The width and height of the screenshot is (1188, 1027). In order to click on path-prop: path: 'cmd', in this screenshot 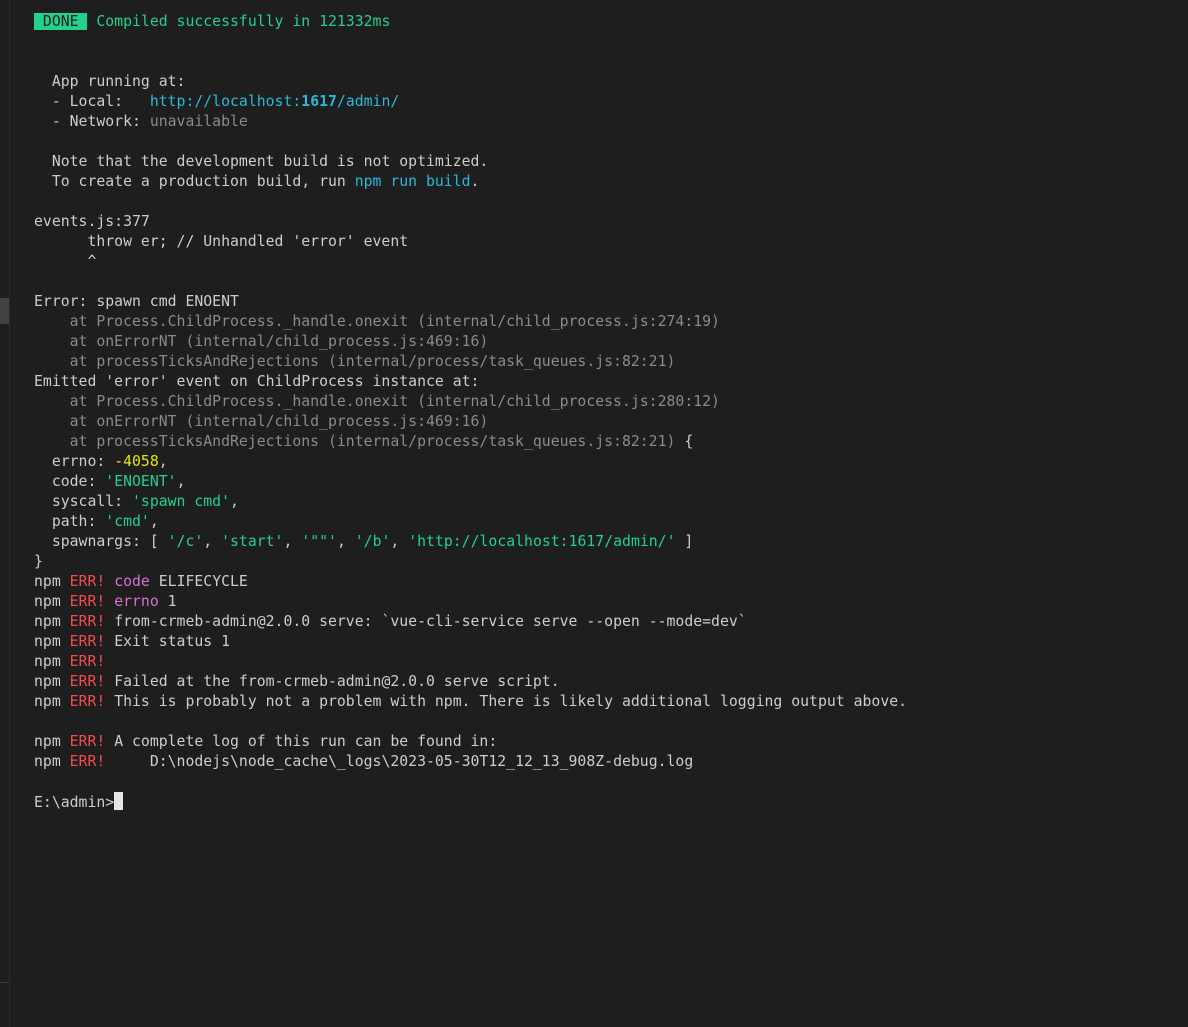, I will do `click(96, 521)`.